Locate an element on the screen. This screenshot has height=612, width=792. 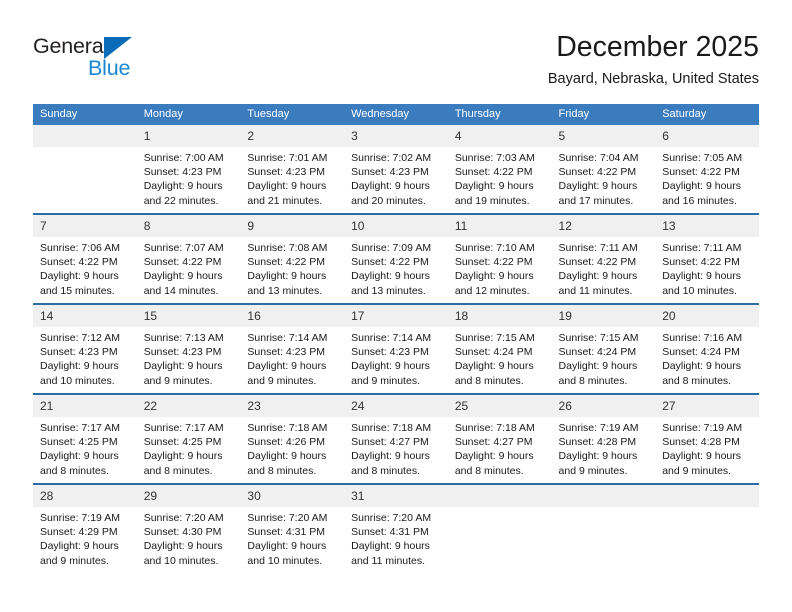
day-number: 18 is located at coordinates (499, 316).